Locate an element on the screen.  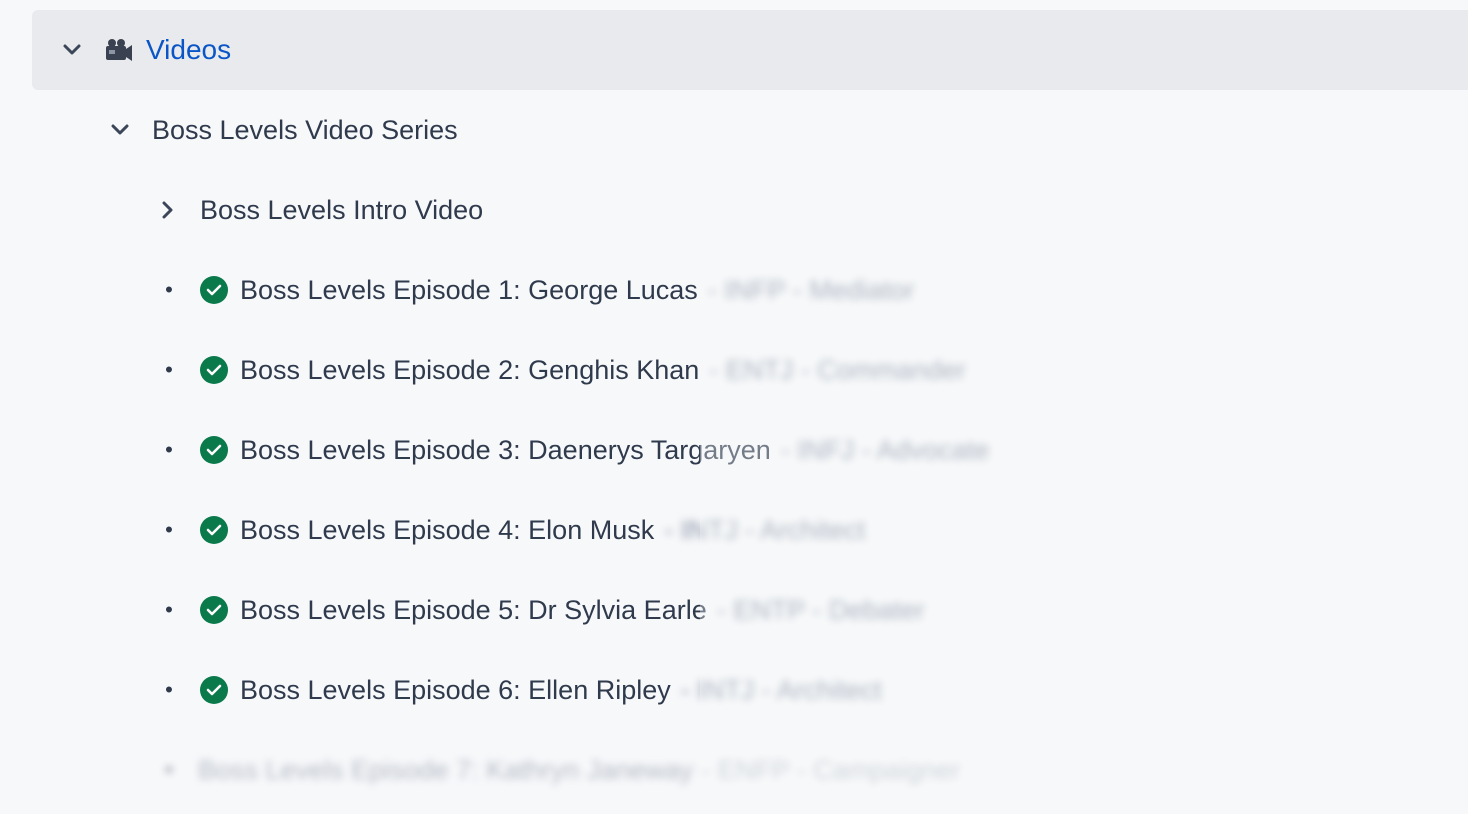
episode-meta: - INFJ - Advocate is located at coordinates (885, 449).